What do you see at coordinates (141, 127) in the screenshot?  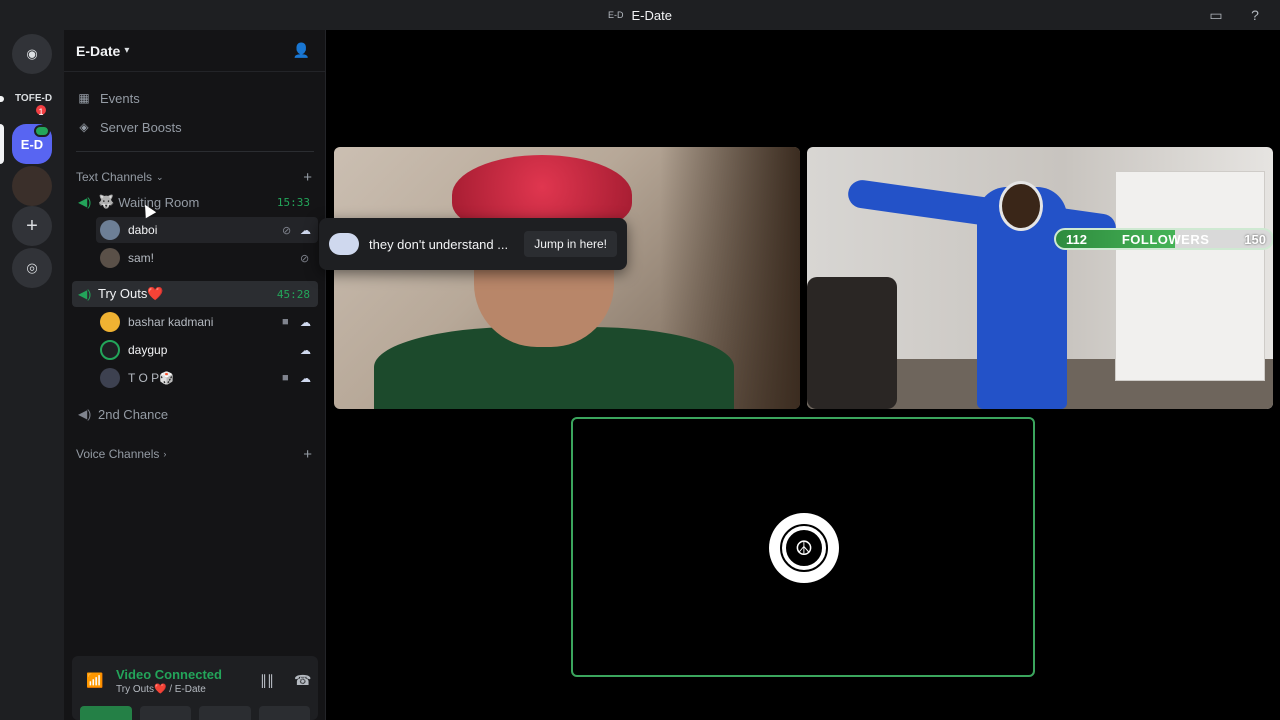 I see `server-boosts-label: Server Boosts` at bounding box center [141, 127].